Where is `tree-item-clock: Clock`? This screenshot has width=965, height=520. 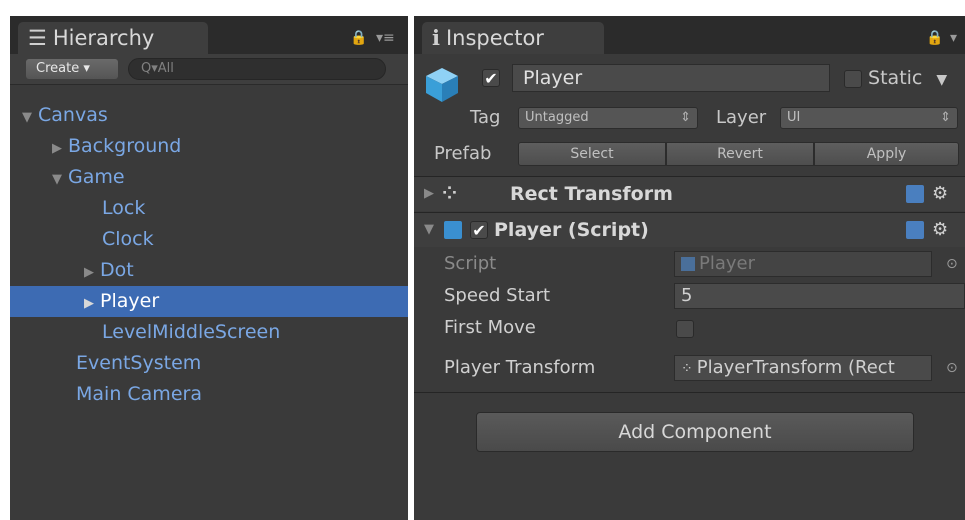 tree-item-clock: Clock is located at coordinates (209, 239).